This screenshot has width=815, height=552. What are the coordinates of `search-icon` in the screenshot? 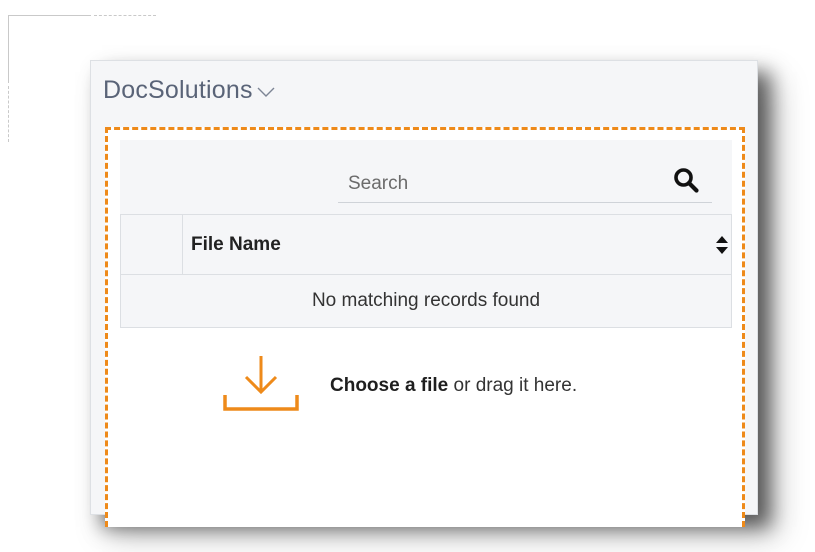 It's located at (686, 180).